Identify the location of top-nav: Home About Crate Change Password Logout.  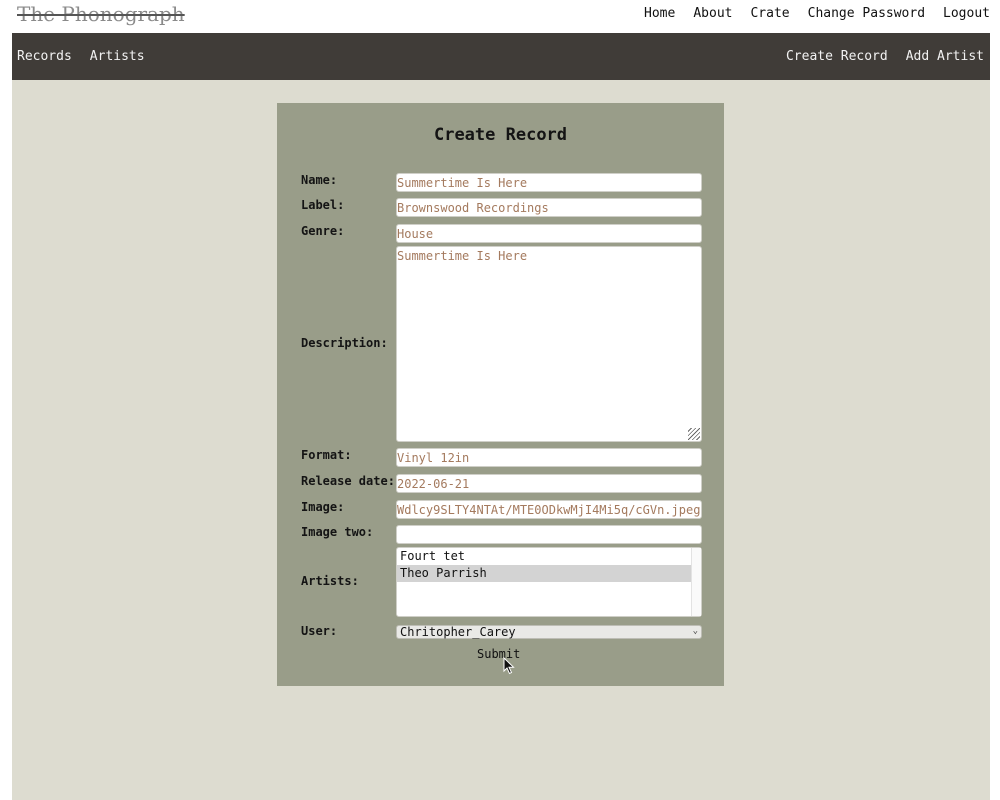
(817, 13).